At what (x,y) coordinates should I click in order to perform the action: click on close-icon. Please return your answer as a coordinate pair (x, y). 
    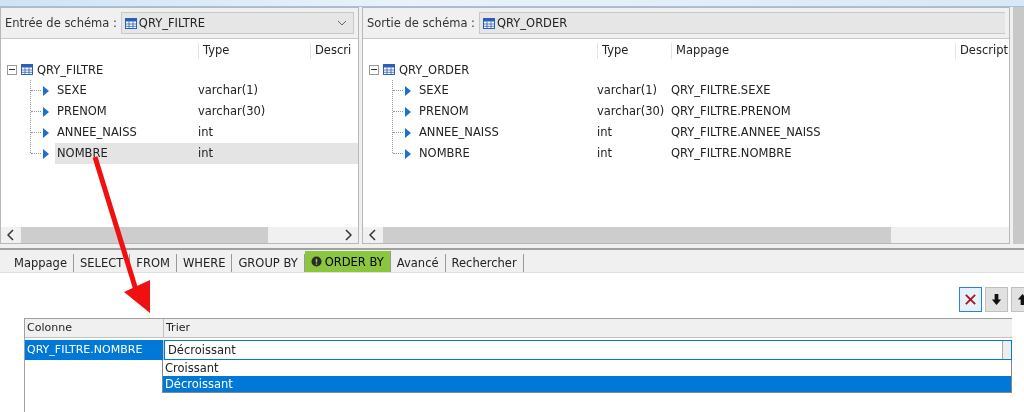
    Looking at the image, I should click on (970, 299).